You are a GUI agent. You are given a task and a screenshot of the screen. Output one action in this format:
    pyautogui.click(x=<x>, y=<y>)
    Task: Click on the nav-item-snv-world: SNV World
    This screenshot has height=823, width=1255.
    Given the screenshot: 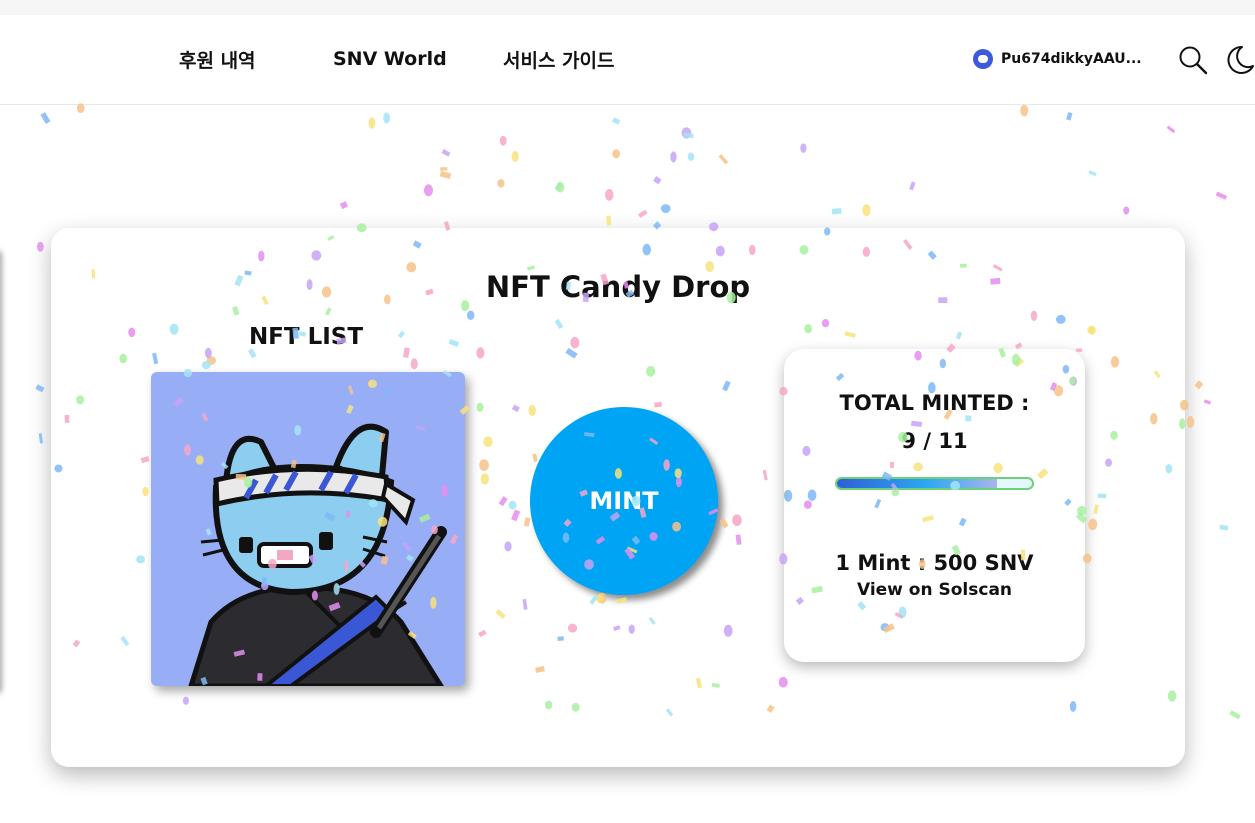 What is the action you would take?
    pyautogui.click(x=390, y=59)
    